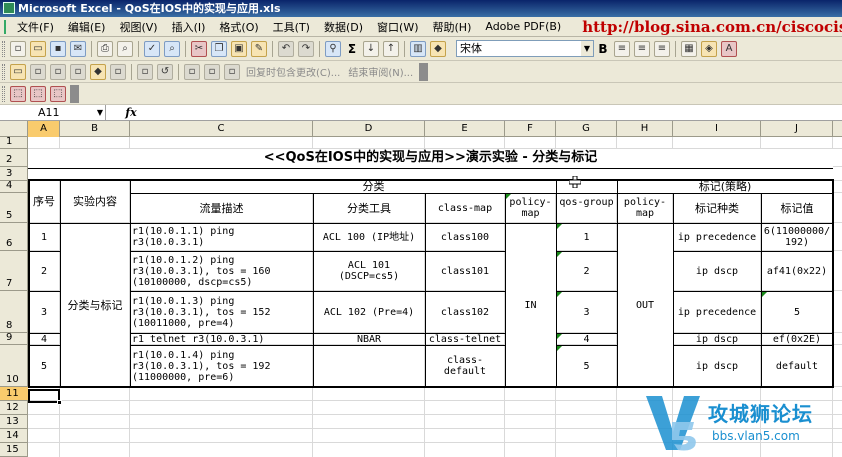 This screenshot has width=842, height=457. Describe the element at coordinates (645, 208) in the screenshot. I see `header-policymap-out: policy- map` at that location.